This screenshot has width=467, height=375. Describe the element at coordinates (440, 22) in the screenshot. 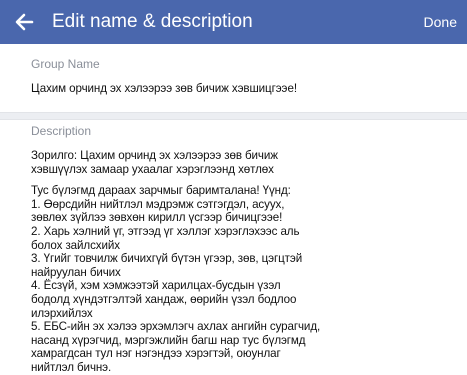

I see `done-button: Done` at that location.